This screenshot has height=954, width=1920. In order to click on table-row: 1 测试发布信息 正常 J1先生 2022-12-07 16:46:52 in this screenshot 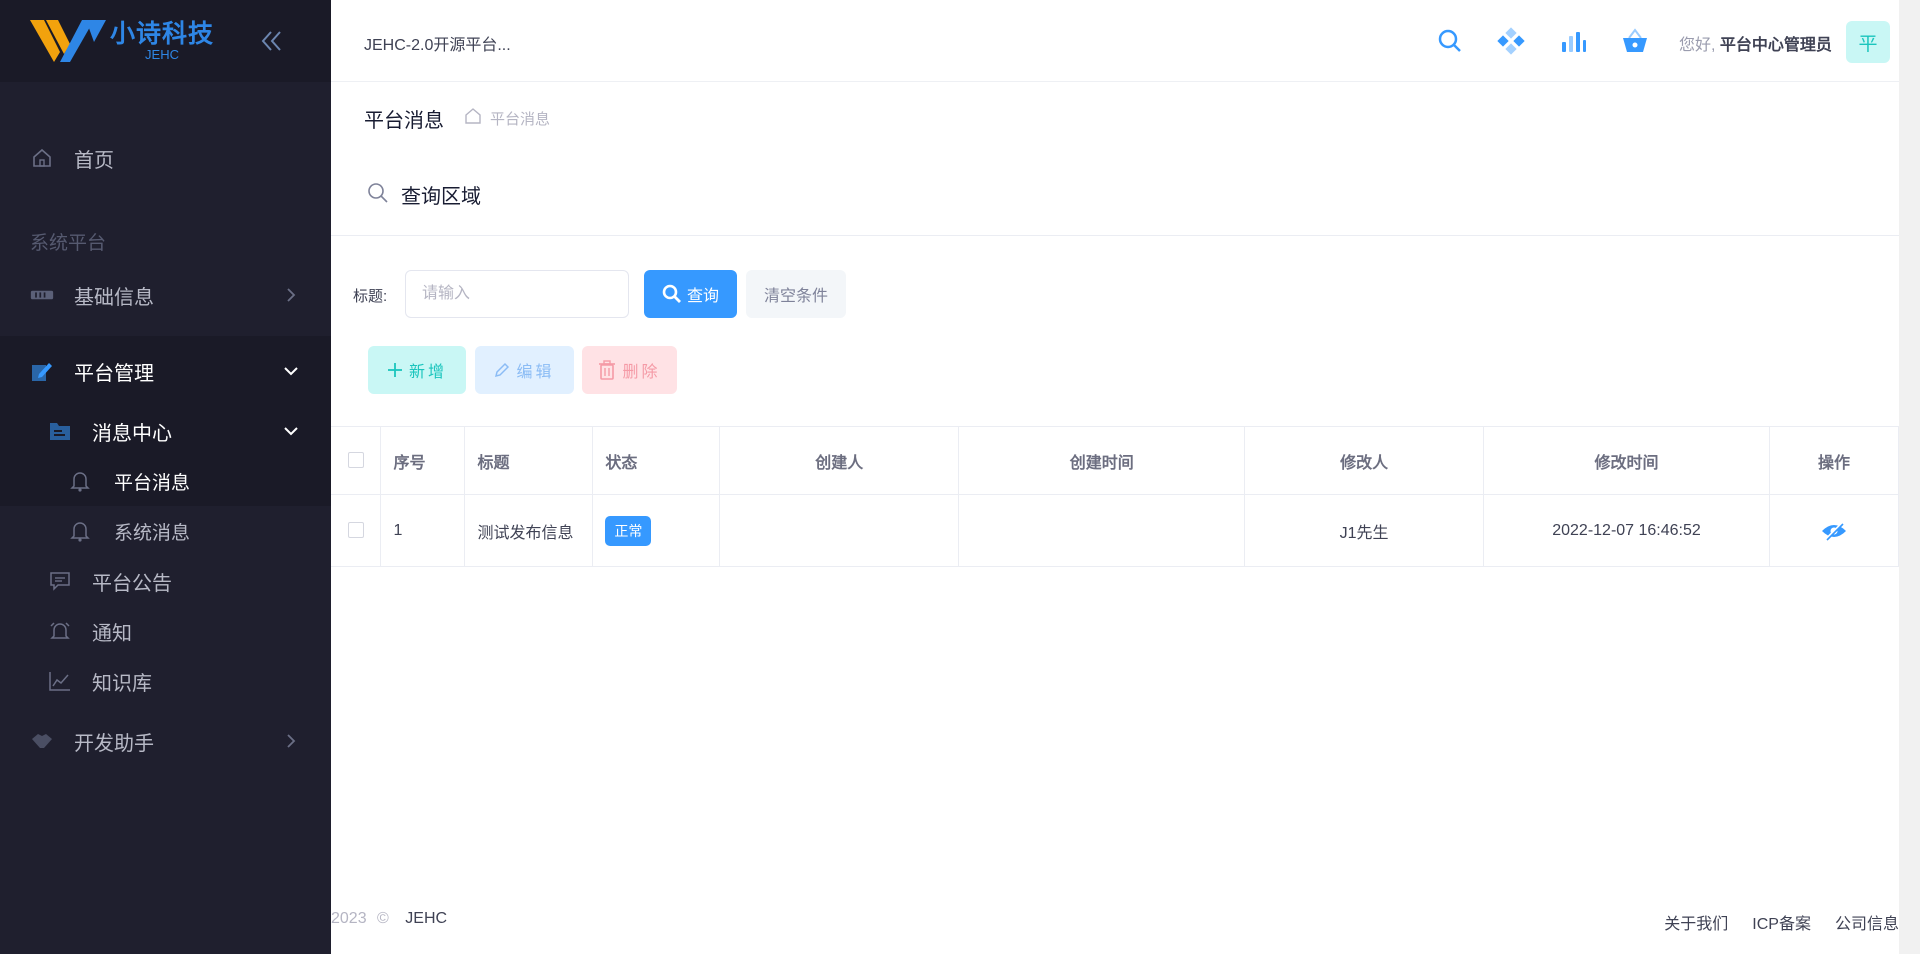, I will do `click(1115, 530)`.